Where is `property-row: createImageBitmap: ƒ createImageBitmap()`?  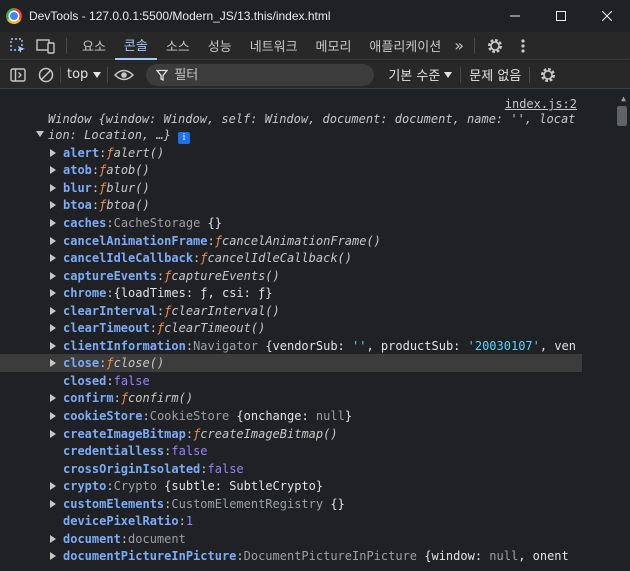
property-row: createImageBitmap: ƒ createImageBitmap() is located at coordinates (194, 434).